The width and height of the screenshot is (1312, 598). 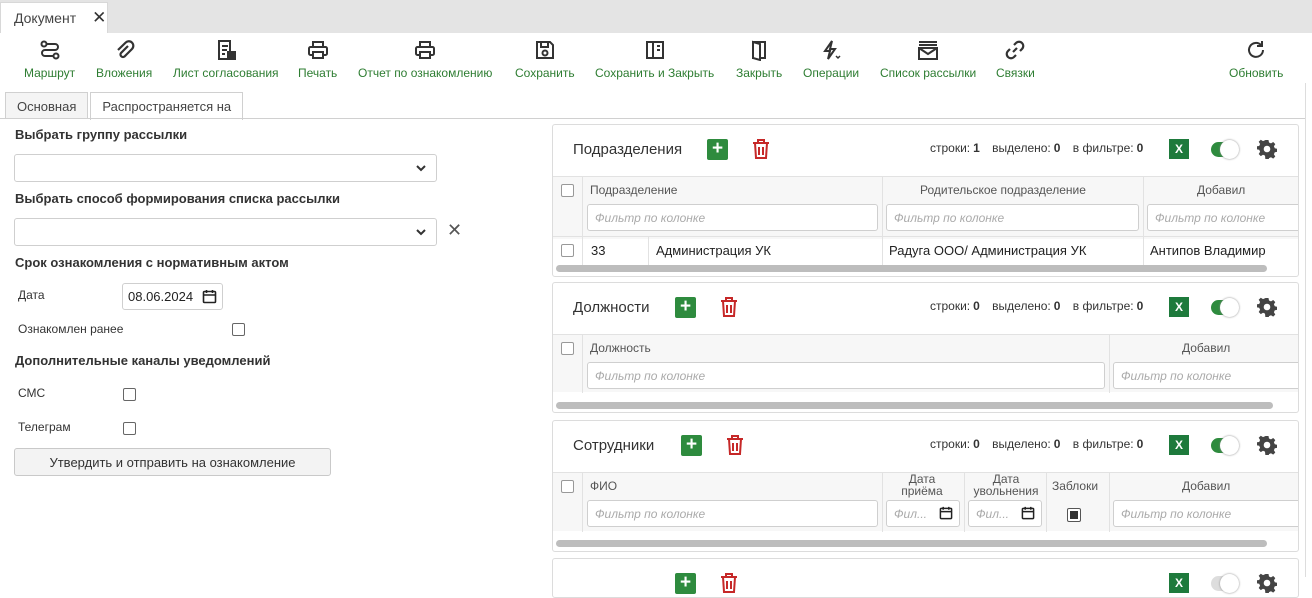 I want to click on route-label: Маршрут, so click(x=50, y=73).